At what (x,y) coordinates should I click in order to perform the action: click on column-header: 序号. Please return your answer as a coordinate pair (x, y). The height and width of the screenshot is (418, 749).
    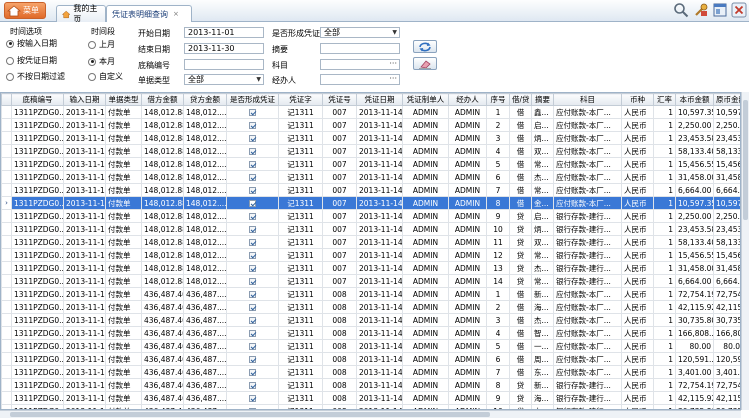
    Looking at the image, I should click on (498, 99).